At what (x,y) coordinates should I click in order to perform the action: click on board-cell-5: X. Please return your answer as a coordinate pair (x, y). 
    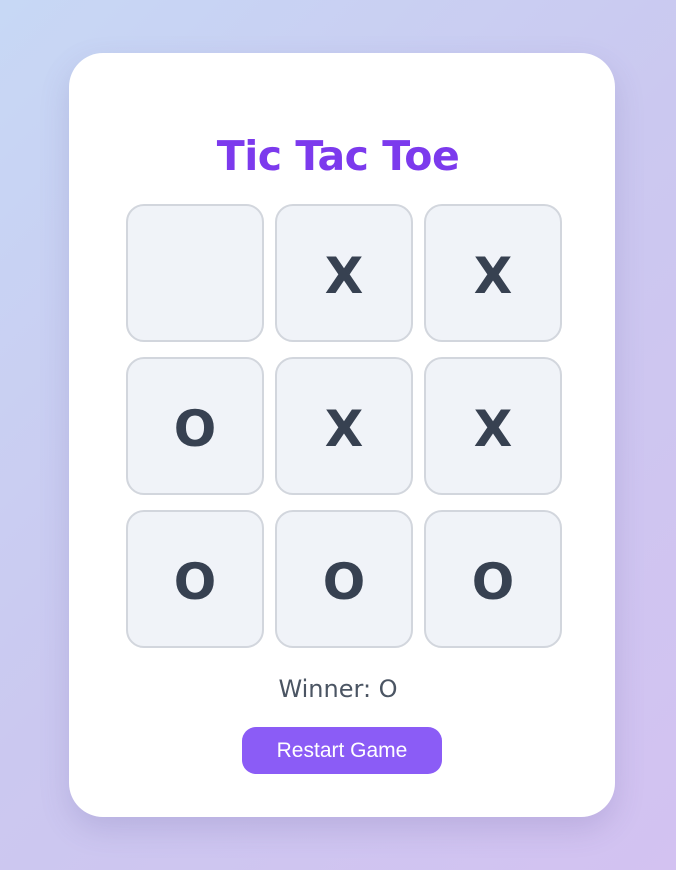
    Looking at the image, I should click on (344, 426).